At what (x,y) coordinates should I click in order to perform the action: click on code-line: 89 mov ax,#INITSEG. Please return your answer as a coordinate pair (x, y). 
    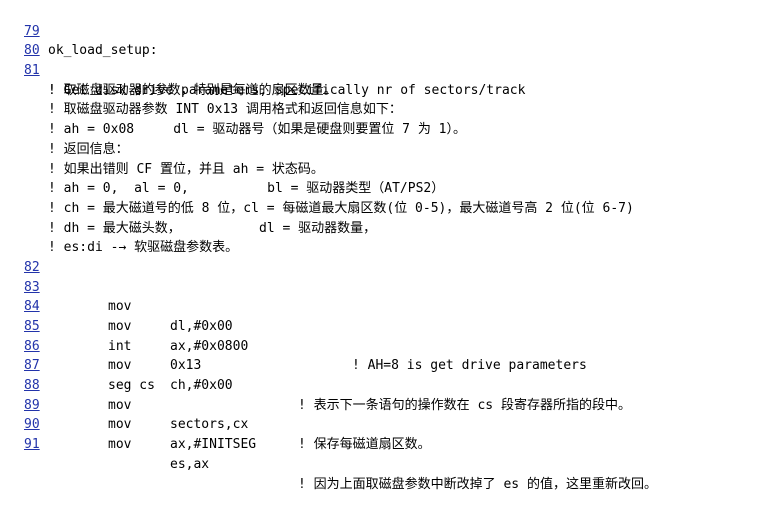
    Looking at the image, I should click on (381, 414).